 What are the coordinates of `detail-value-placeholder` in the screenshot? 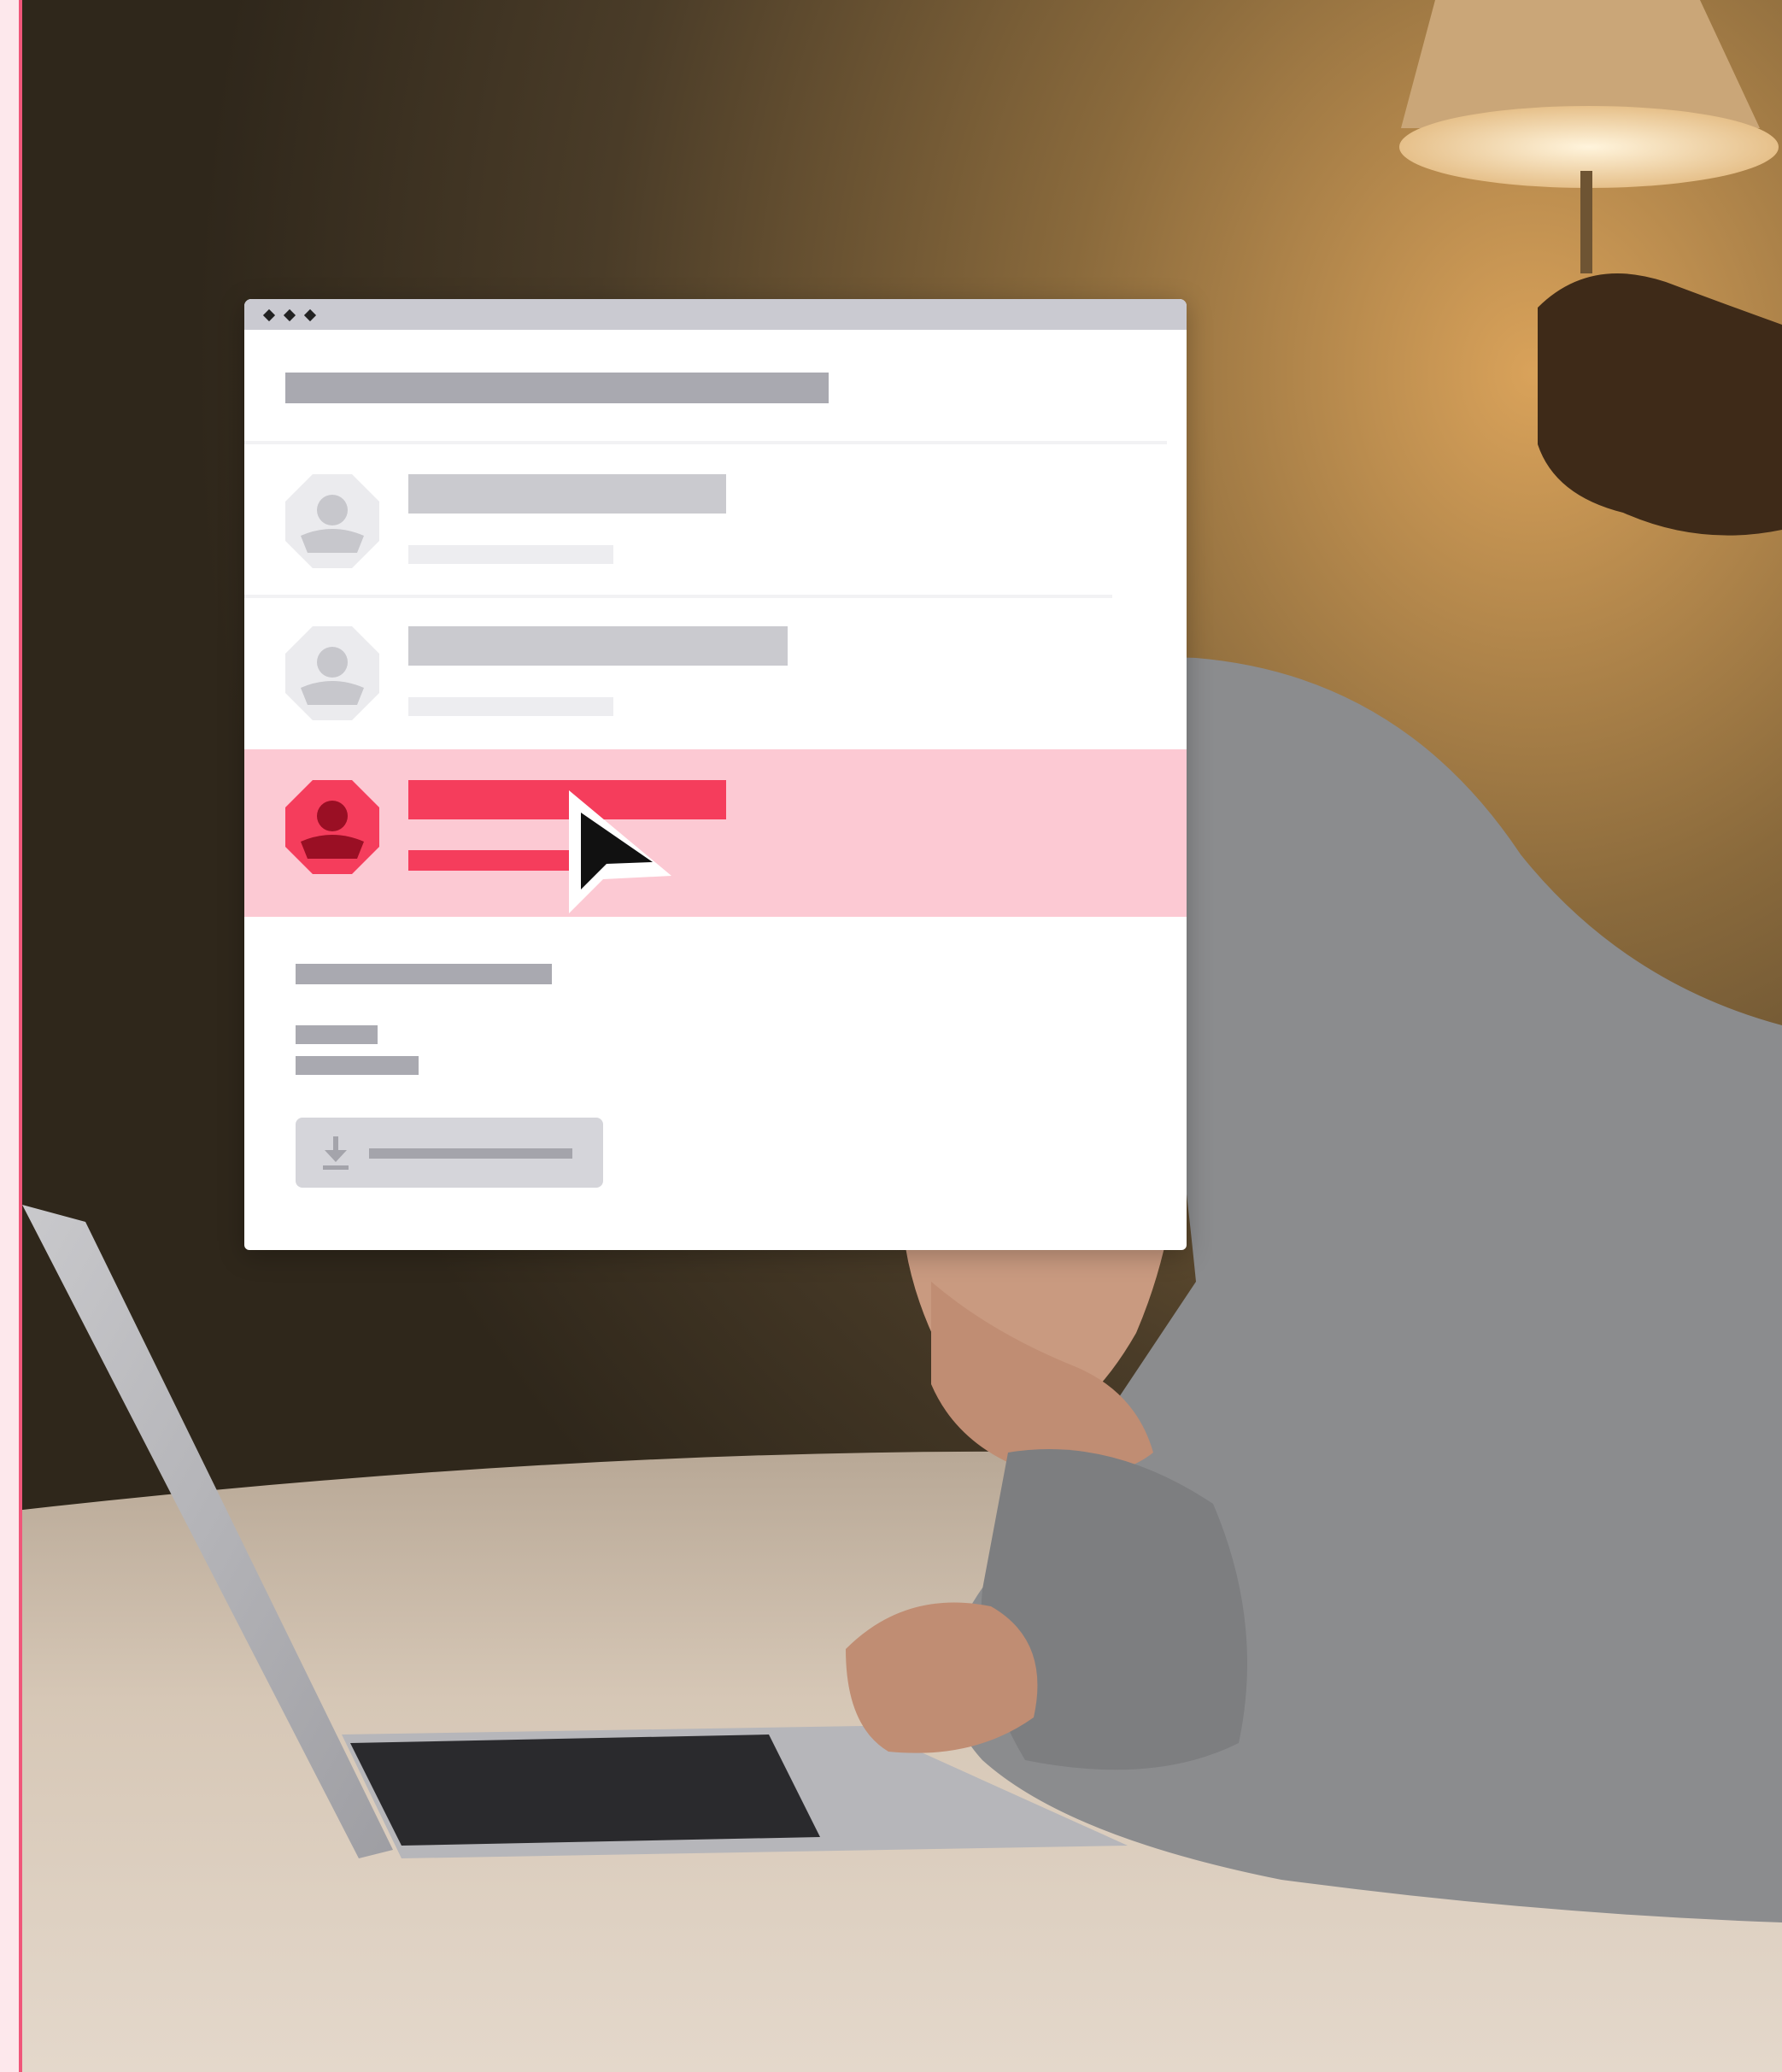 It's located at (357, 1065).